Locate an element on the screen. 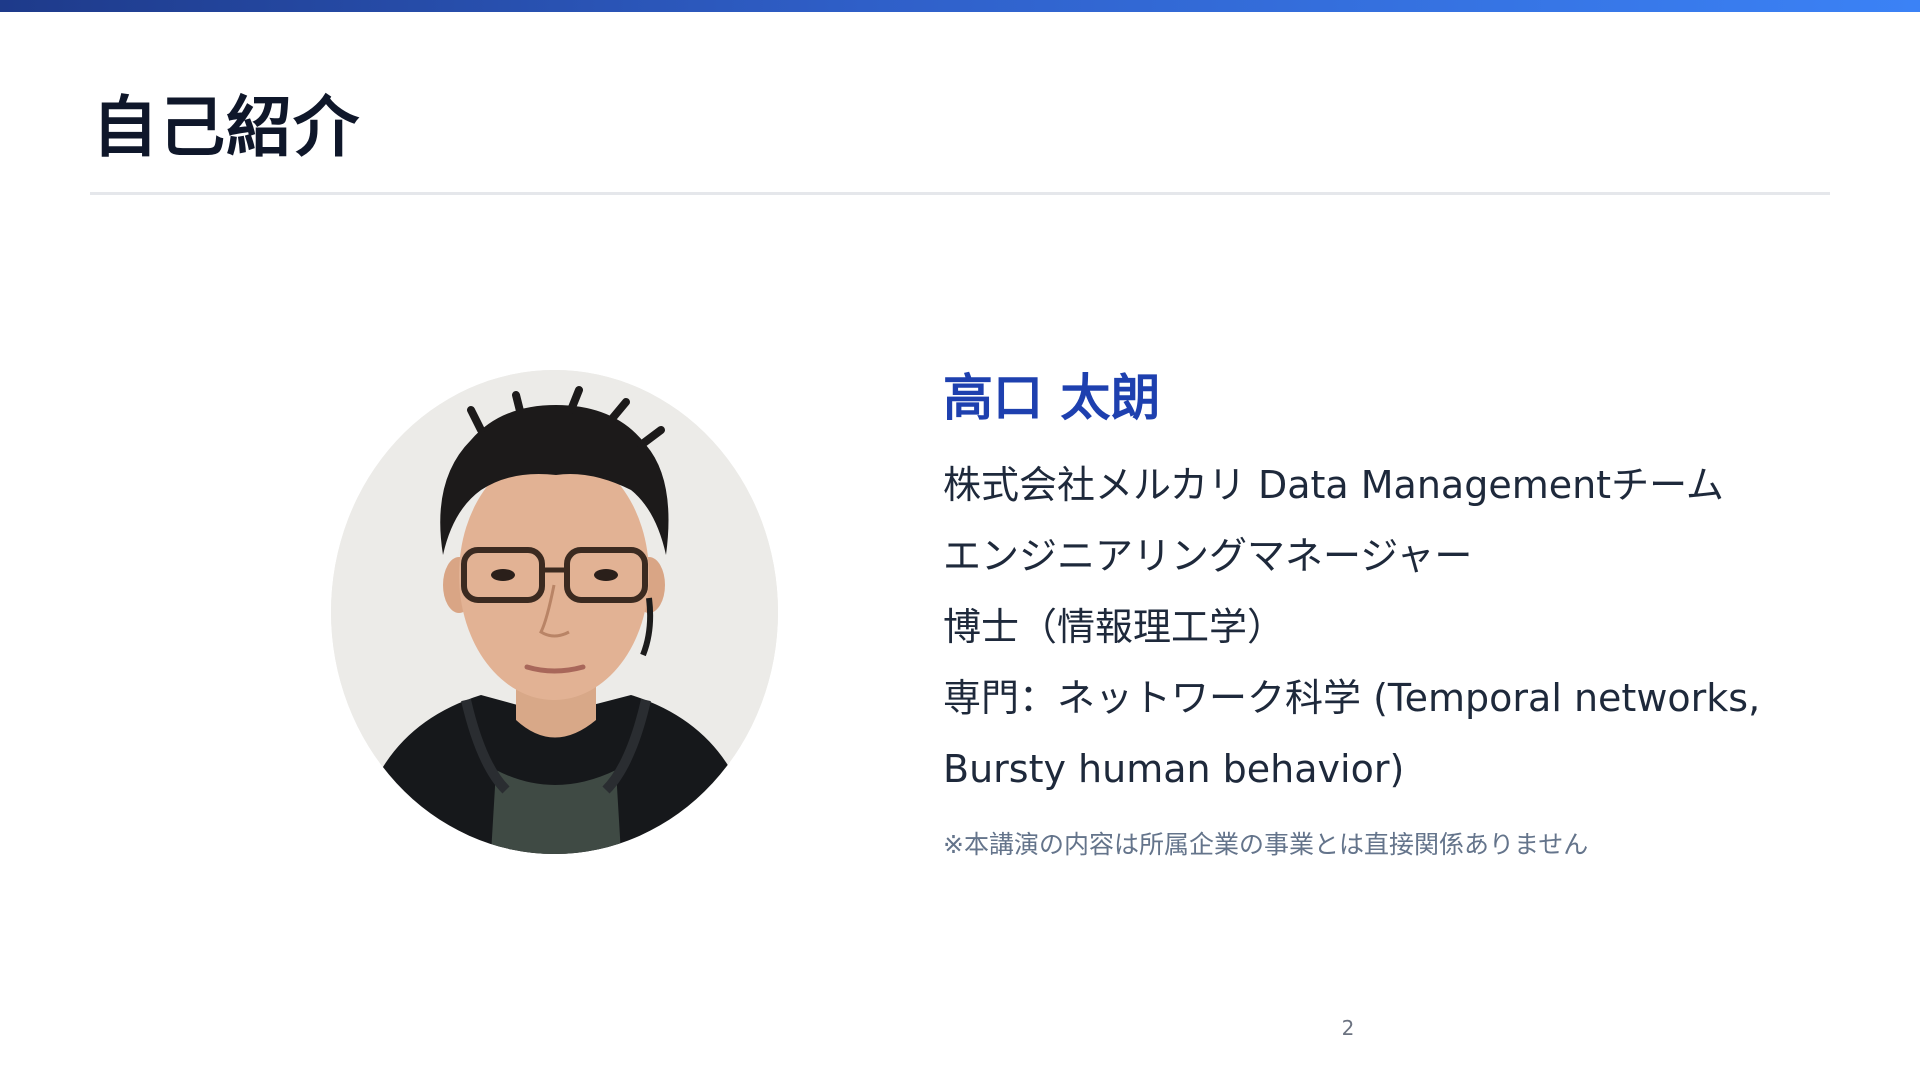  disclaimer-note: ※本講演の内容は所属企業の事業とは直接関係ありません is located at coordinates (1266, 844).